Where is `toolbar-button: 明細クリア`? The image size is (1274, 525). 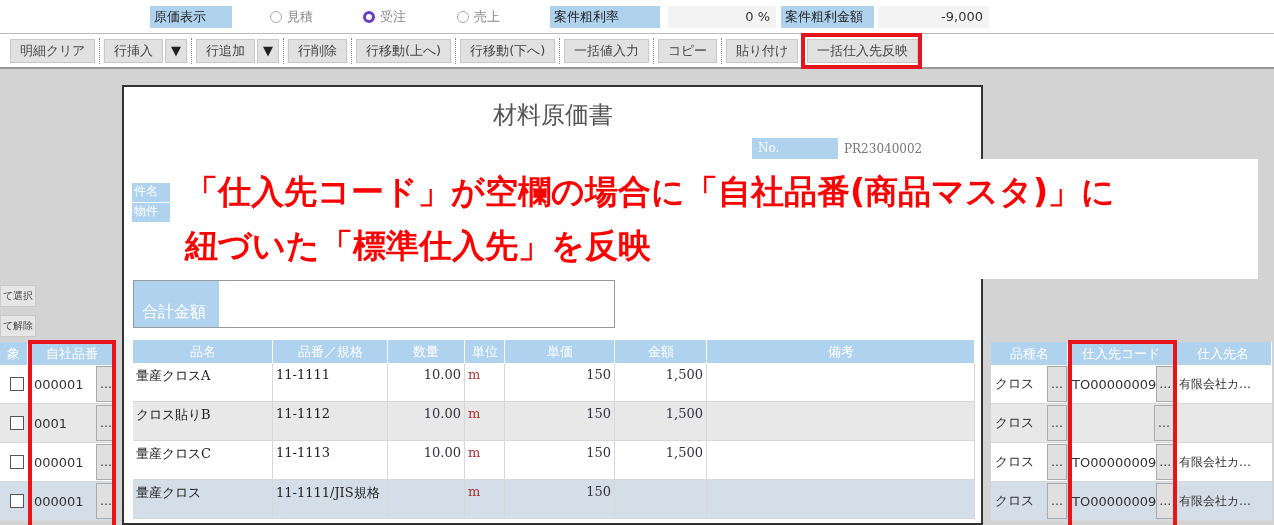 toolbar-button: 明細クリア is located at coordinates (52, 50).